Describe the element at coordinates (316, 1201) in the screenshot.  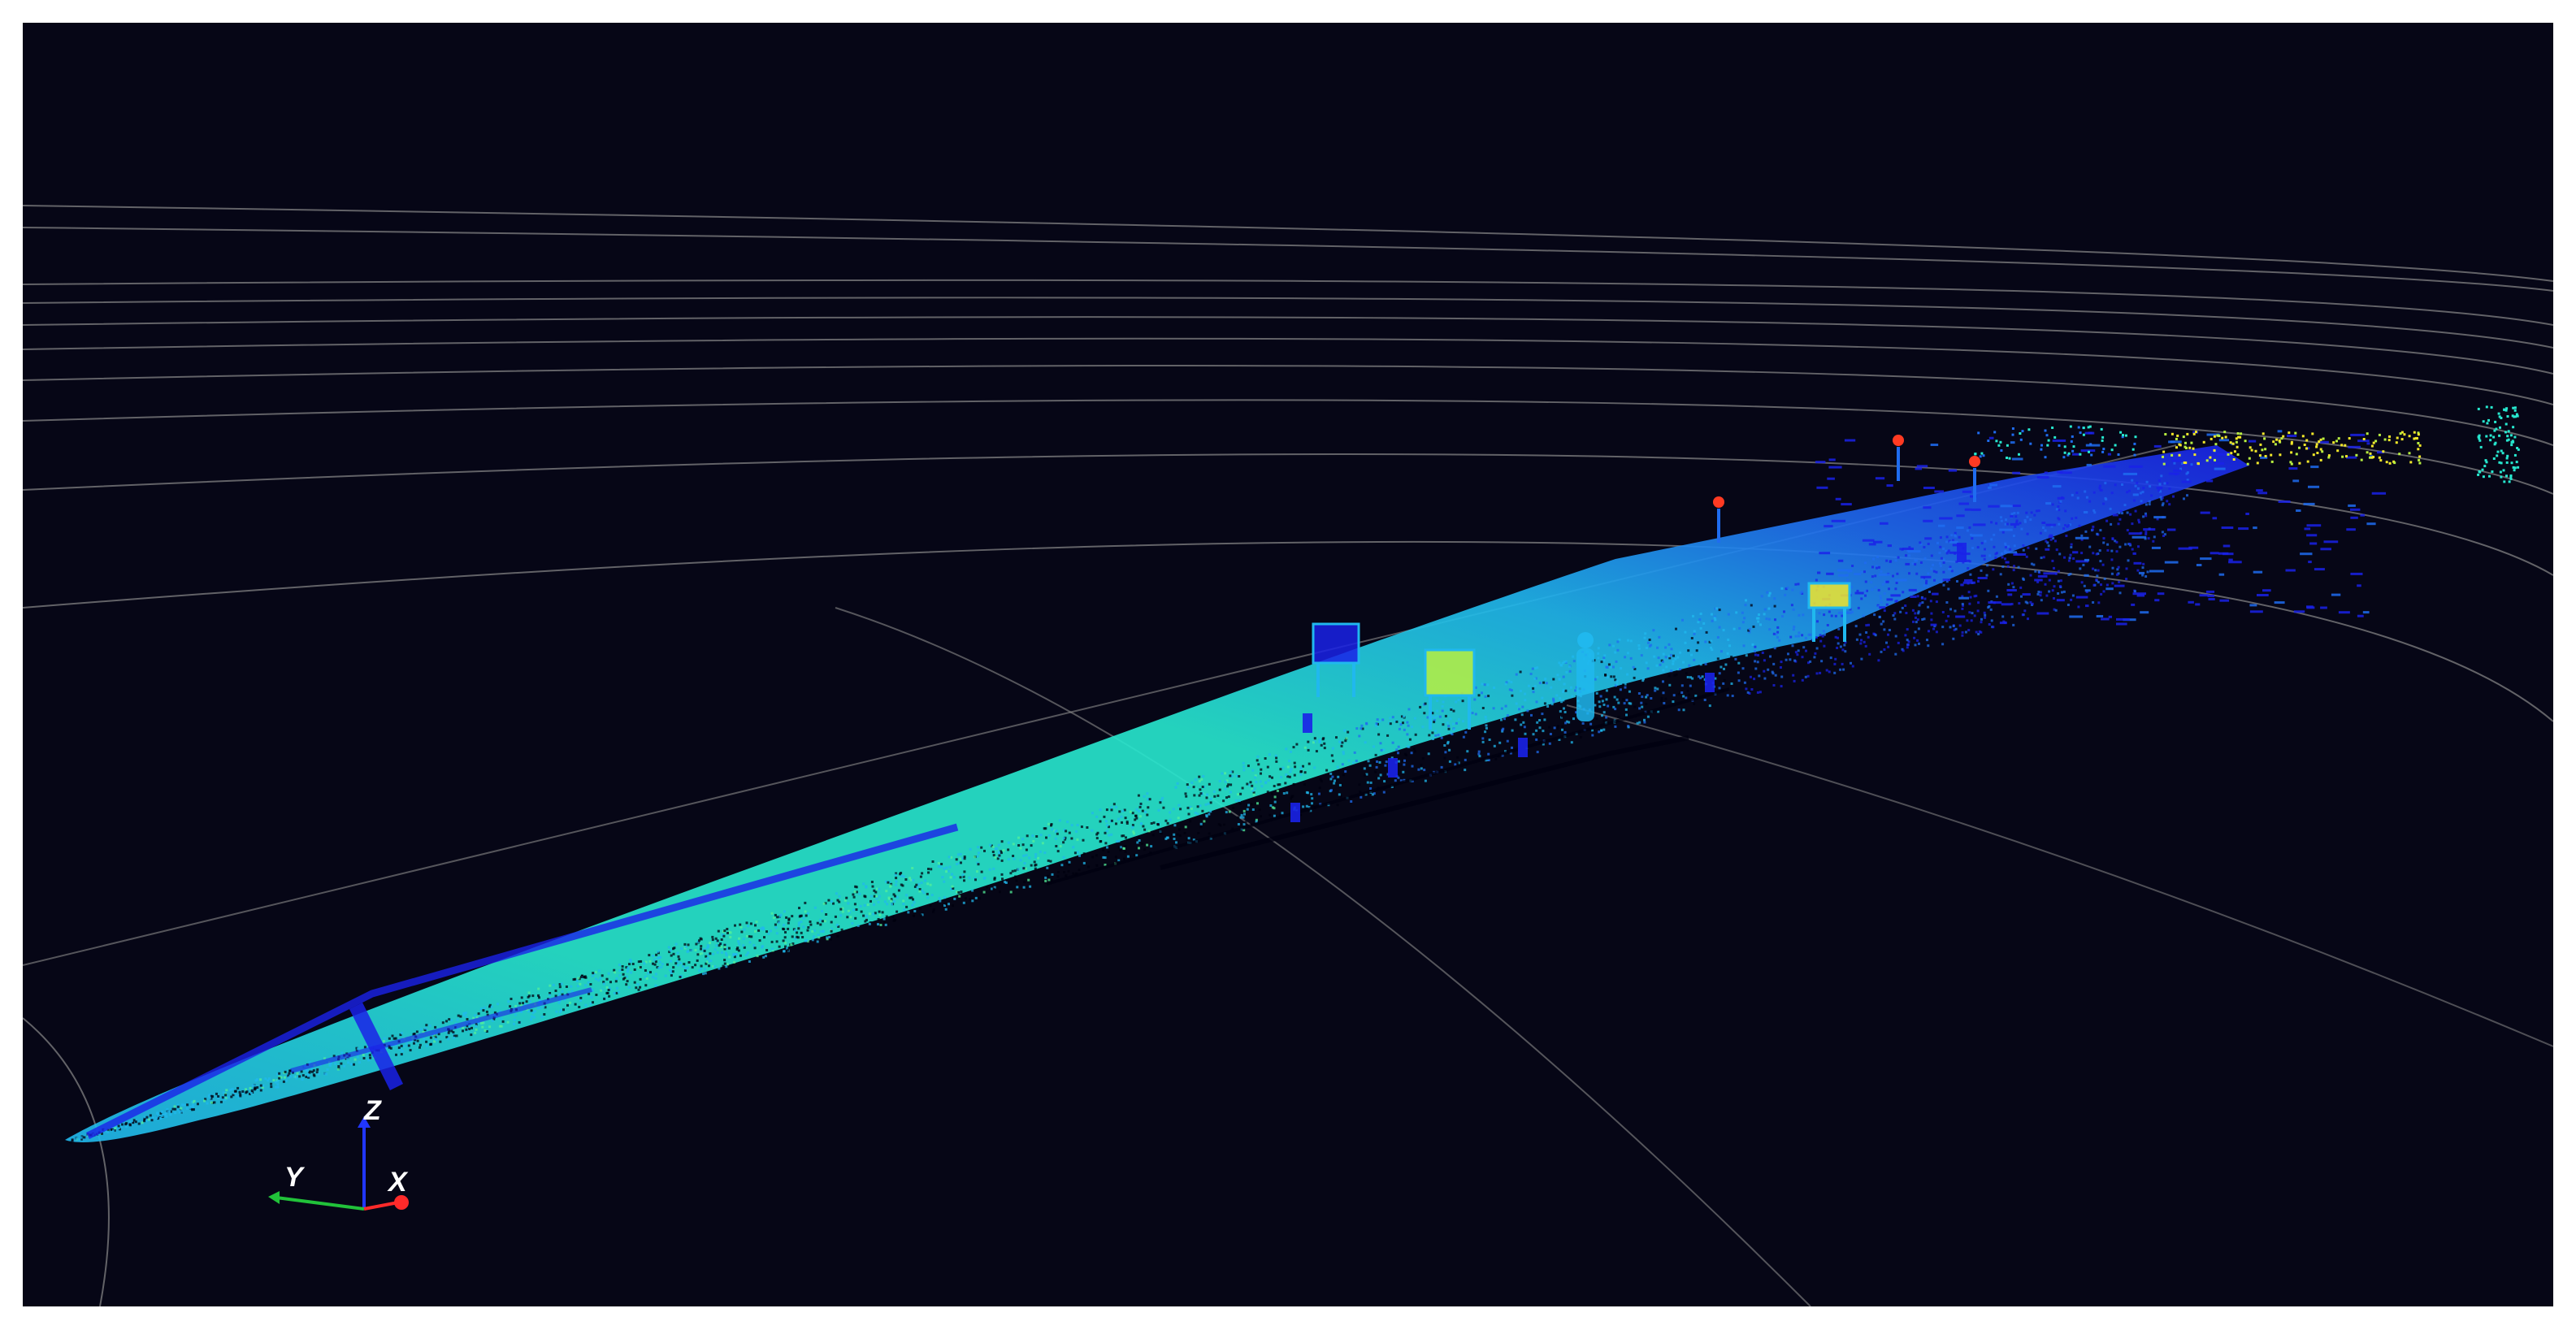
I see `y-axis-arrow` at that location.